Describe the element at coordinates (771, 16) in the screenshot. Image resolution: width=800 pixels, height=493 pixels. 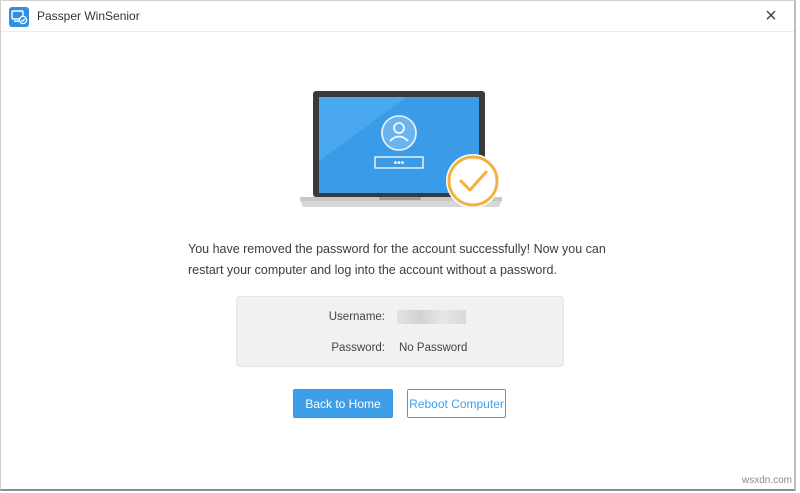
I see `close-icon: ×` at that location.